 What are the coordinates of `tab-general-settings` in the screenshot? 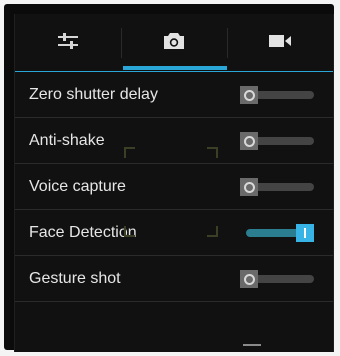 It's located at (68, 43).